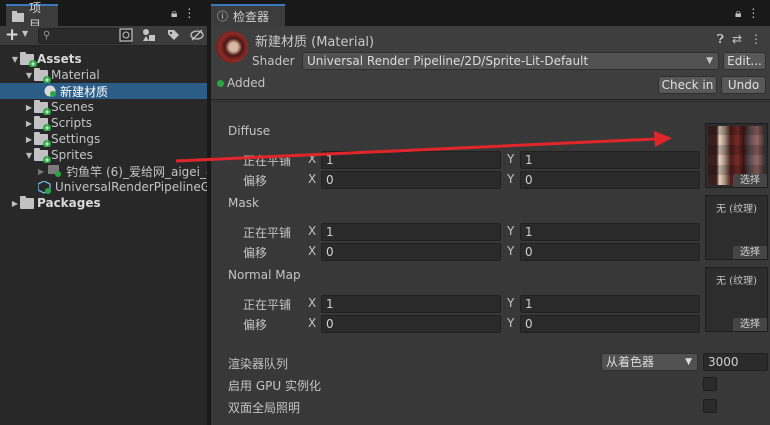  What do you see at coordinates (241, 83) in the screenshot?
I see `vcs-status: Added` at bounding box center [241, 83].